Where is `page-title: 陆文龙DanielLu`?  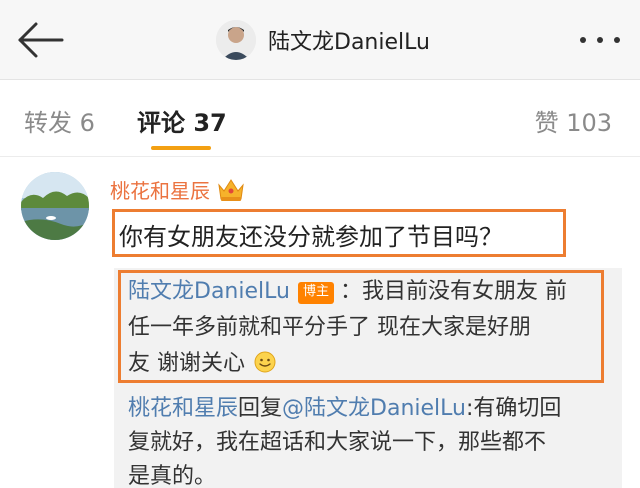 page-title: 陆文龙DanielLu is located at coordinates (349, 42).